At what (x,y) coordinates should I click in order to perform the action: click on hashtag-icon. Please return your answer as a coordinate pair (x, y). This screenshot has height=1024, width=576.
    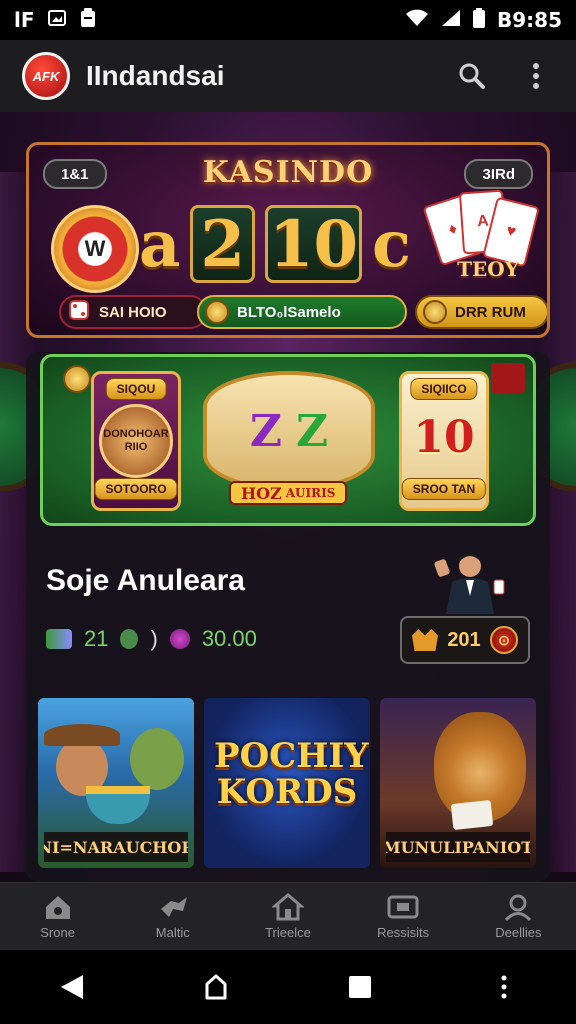
    Looking at the image, I should click on (173, 907).